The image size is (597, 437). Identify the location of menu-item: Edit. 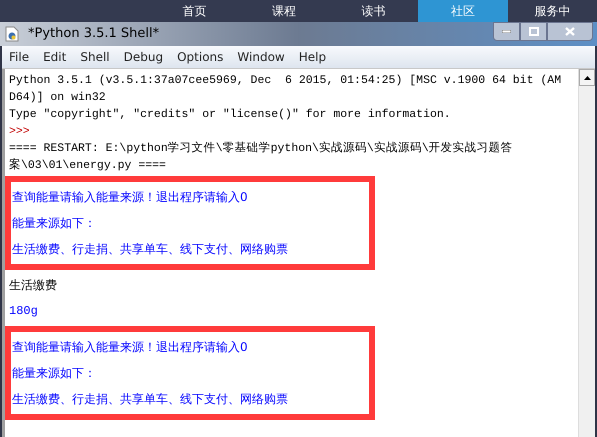
(54, 57).